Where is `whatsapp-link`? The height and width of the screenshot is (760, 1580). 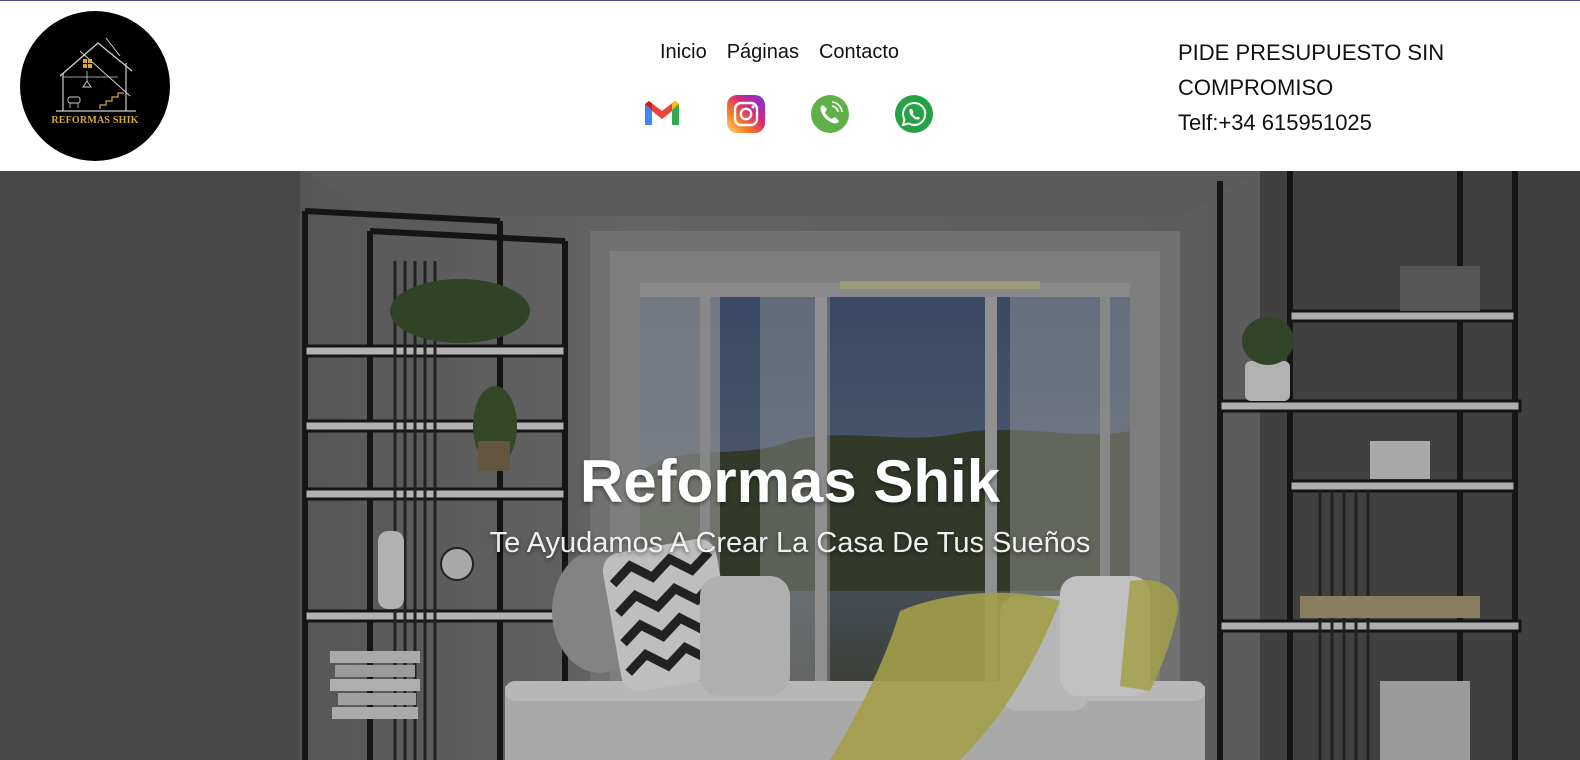
whatsapp-link is located at coordinates (914, 114).